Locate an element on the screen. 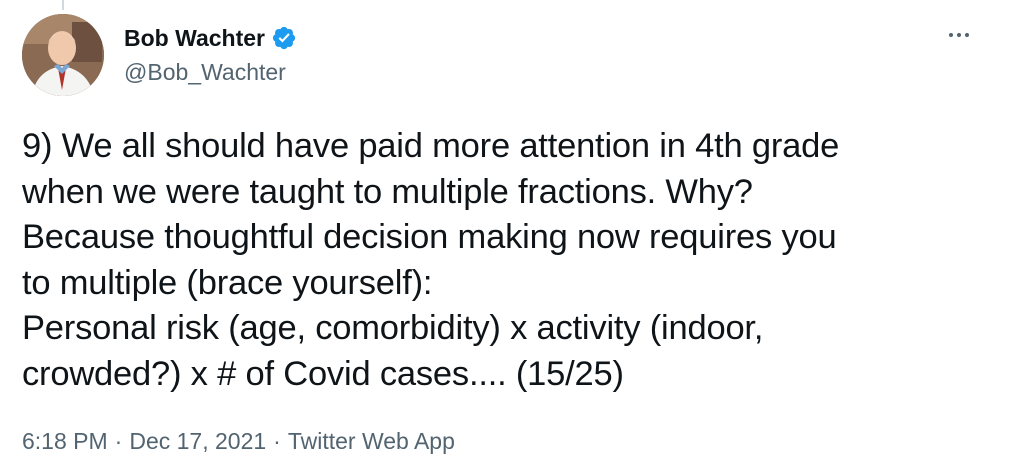 This screenshot has height=470, width=1010. verified-badge-icon is located at coordinates (284, 38).